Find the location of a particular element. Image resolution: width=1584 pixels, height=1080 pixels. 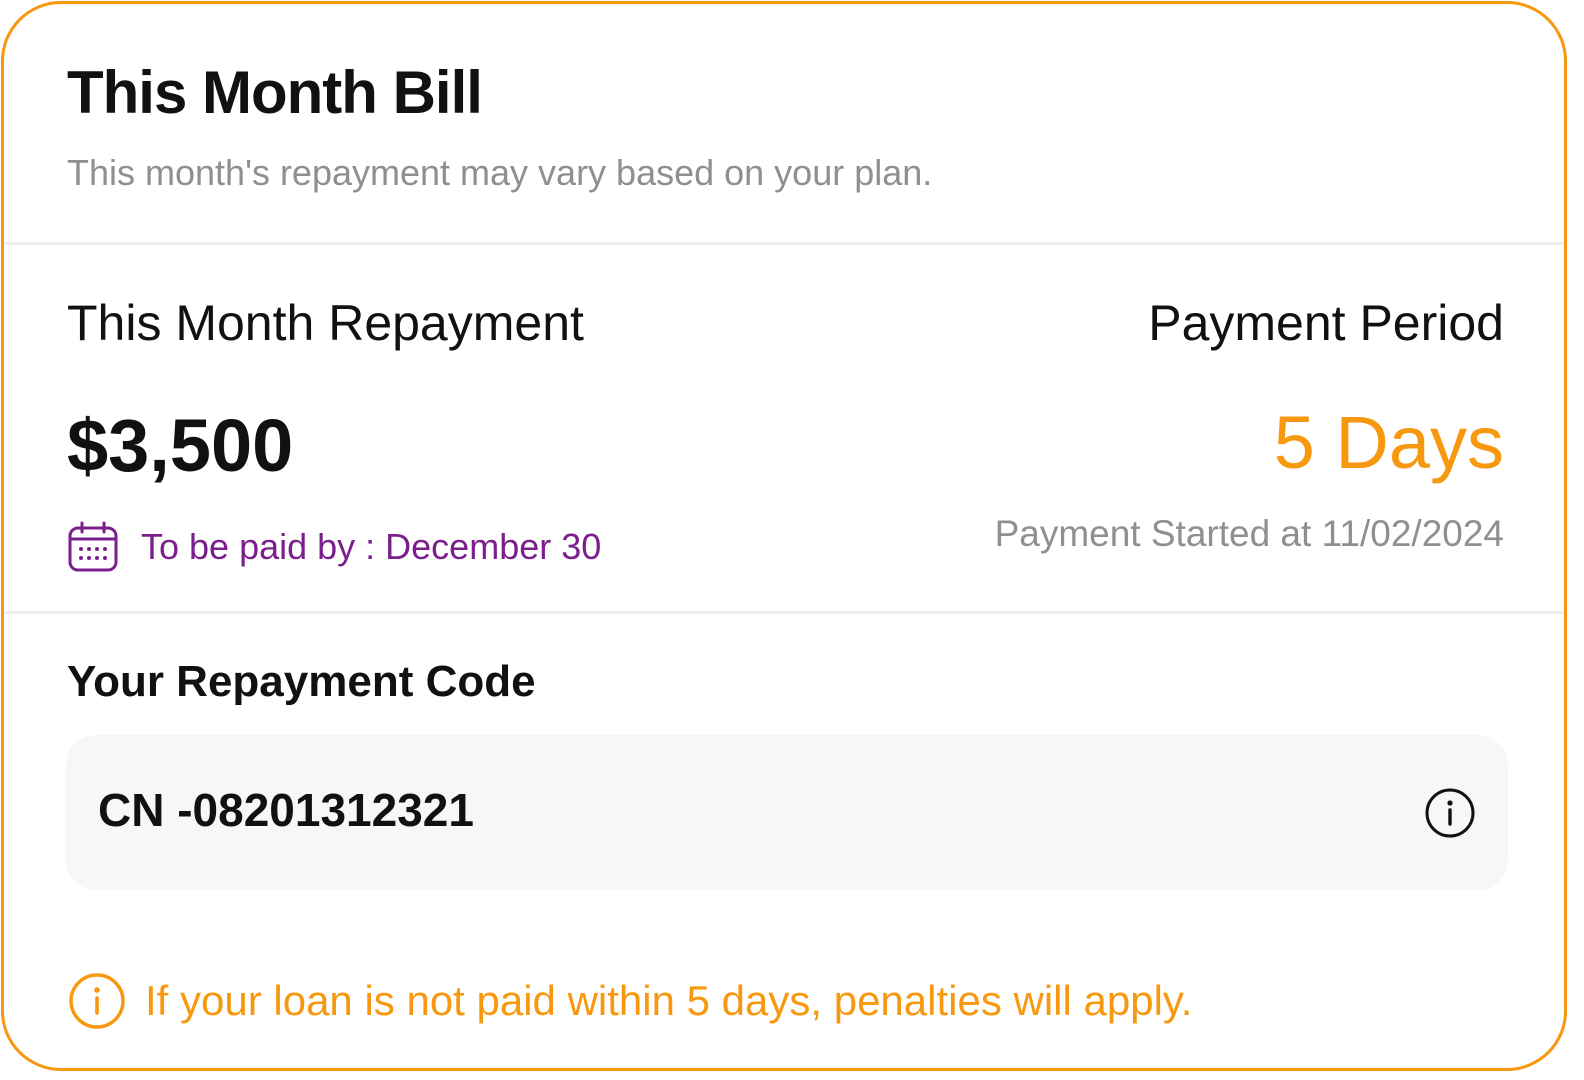

info-icon is located at coordinates (1450, 813).